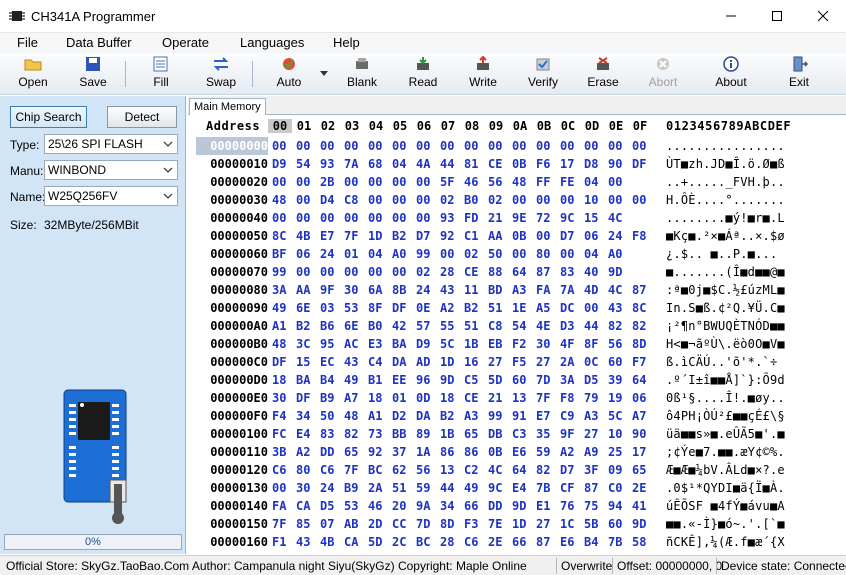 Image resolution: width=846 pixels, height=575 pixels. I want to click on row-bytes: FA CA D5 53 46 20 9A 34 66 DD 9D E1 76 75 94 41, so click(464, 506).